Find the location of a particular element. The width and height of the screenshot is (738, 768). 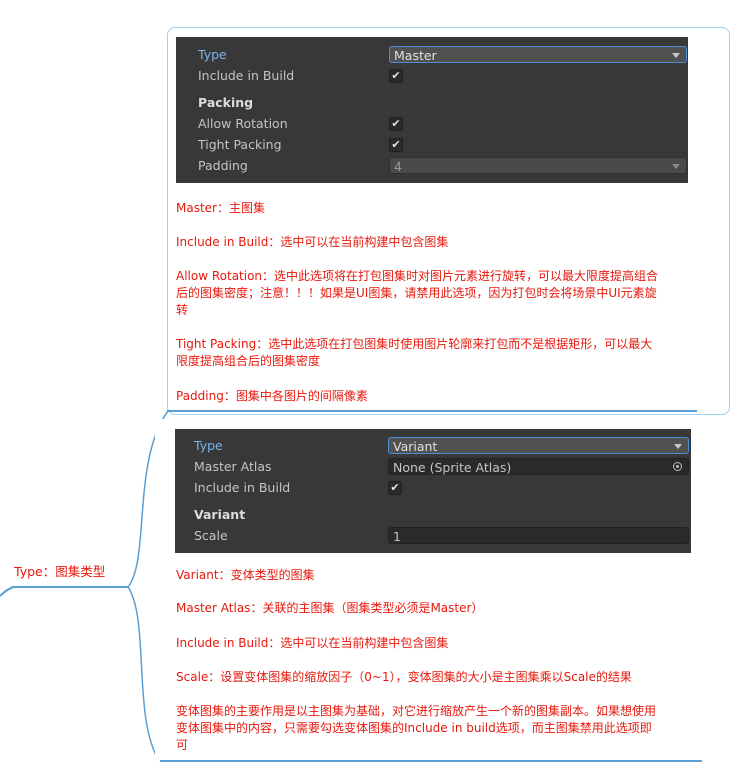

master-atlas-label: Master Atlas is located at coordinates (233, 466).